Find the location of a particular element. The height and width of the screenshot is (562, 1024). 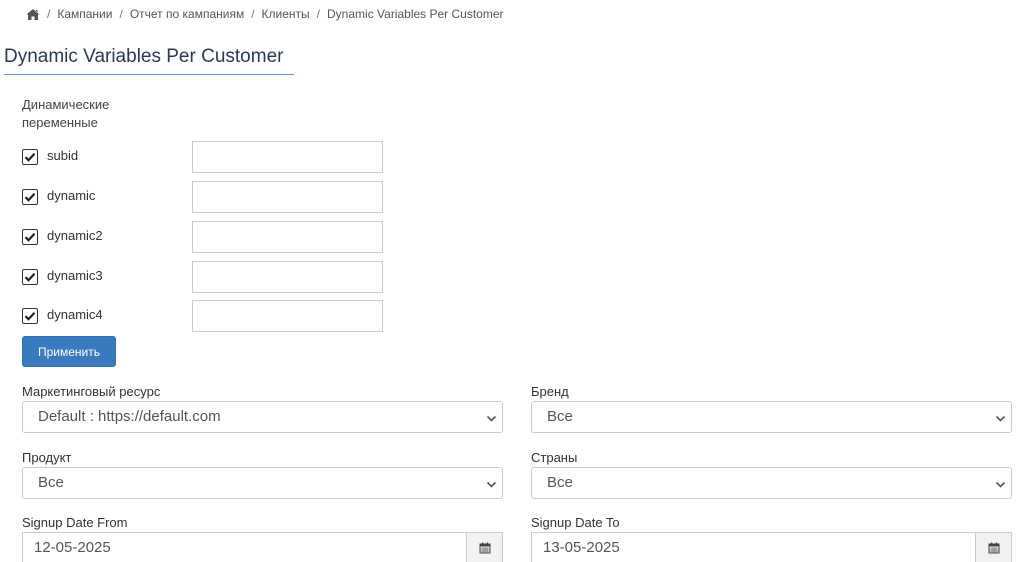

var-row-dynamic3: dynamic3 is located at coordinates (212, 277).